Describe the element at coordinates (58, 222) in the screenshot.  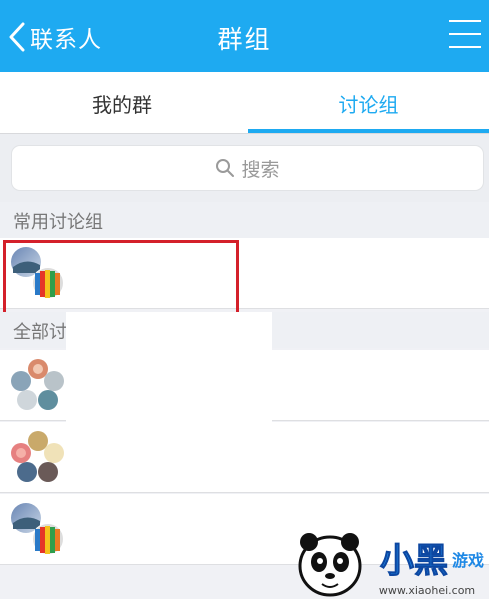
I see `section-label-frequent: 常用讨论组` at that location.